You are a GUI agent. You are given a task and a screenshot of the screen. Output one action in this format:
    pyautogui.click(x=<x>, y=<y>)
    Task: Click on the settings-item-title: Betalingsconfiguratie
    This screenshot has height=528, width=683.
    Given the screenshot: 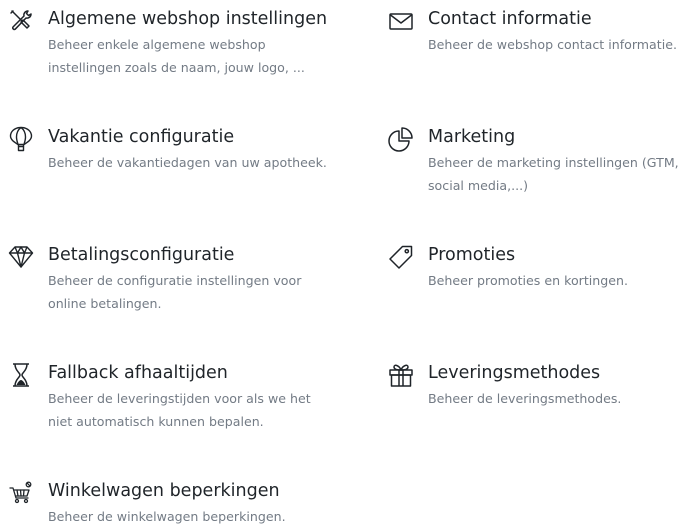 What is the action you would take?
    pyautogui.click(x=141, y=255)
    